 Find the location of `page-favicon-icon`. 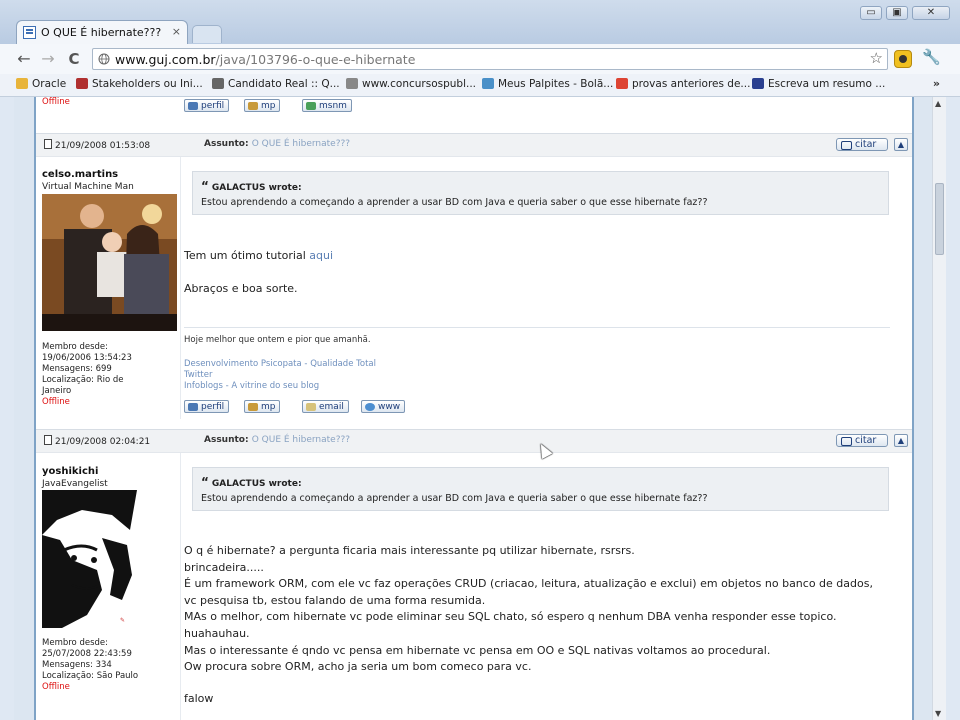

page-favicon-icon is located at coordinates (29, 32).